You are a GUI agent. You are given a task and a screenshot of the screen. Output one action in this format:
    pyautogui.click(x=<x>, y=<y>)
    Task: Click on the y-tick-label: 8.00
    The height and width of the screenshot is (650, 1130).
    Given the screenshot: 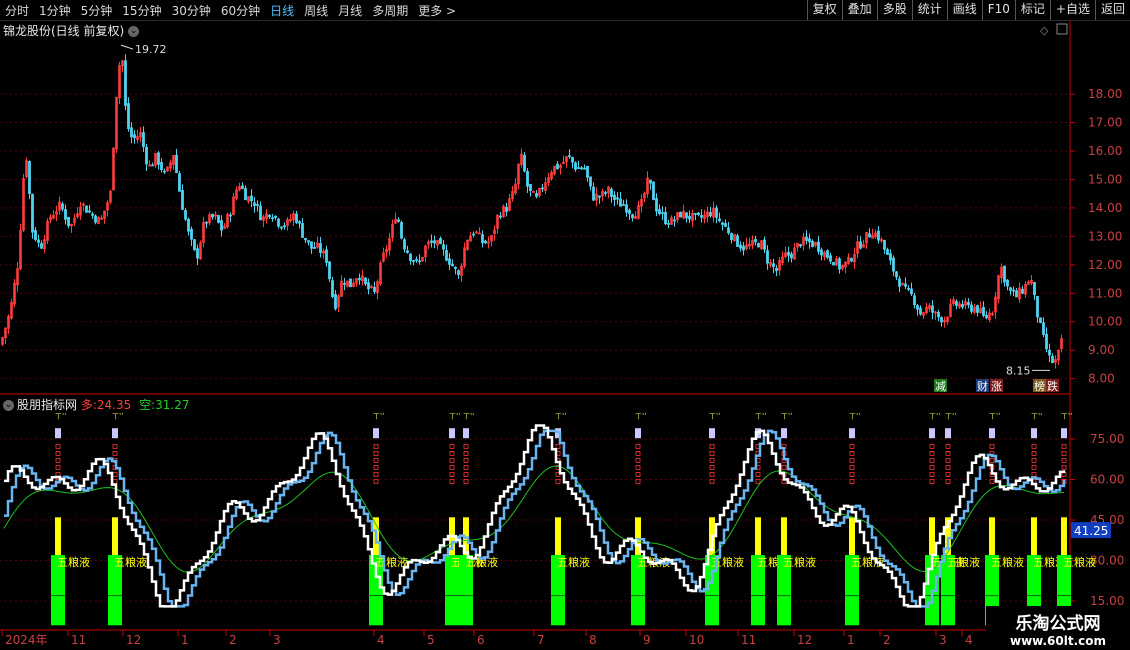 What is the action you would take?
    pyautogui.click(x=1101, y=379)
    